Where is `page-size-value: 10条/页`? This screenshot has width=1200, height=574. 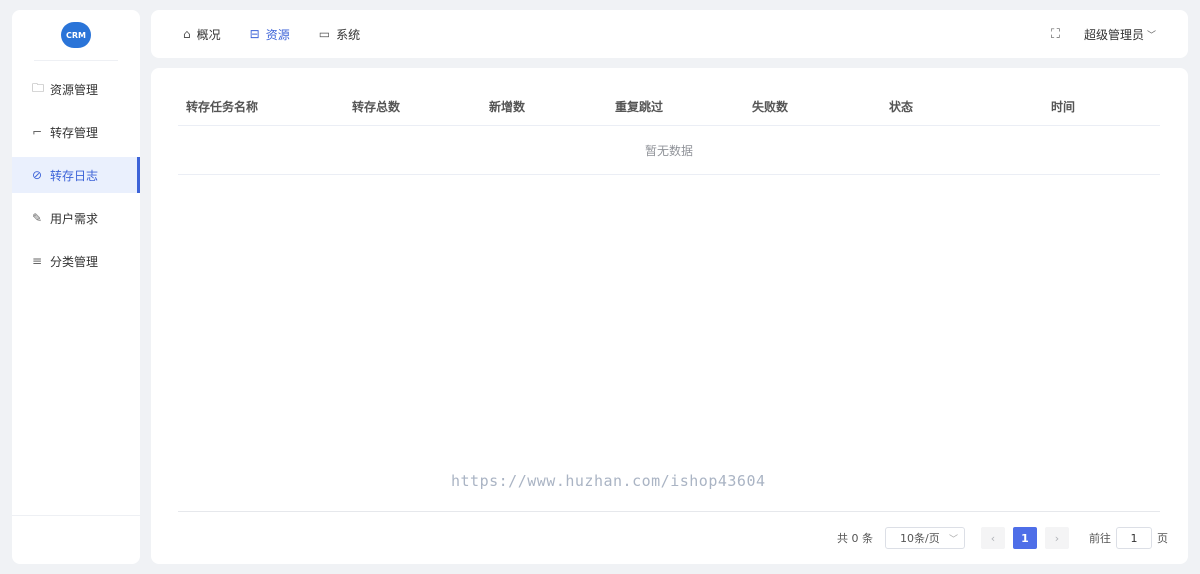
page-size-value: 10条/页 is located at coordinates (920, 538).